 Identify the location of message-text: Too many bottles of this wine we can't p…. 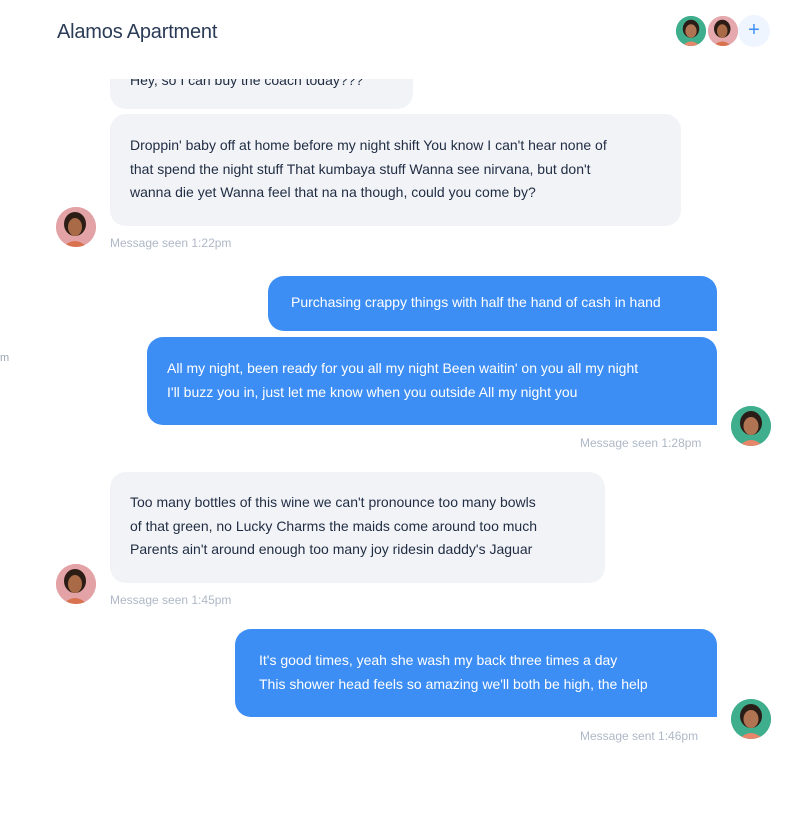
(333, 502).